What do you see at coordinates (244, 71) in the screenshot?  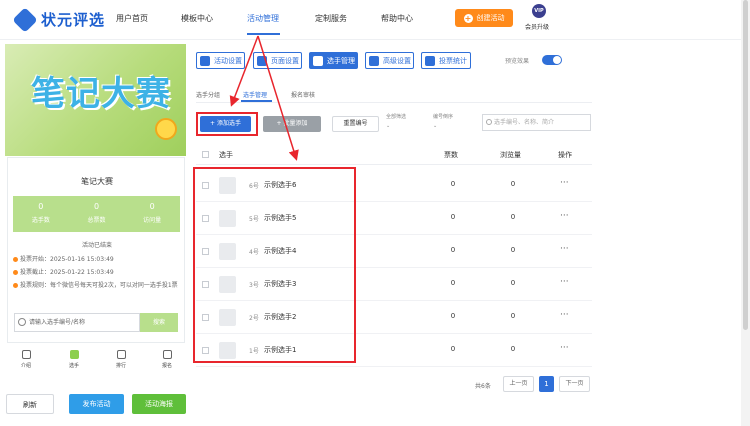 I see `arrow-to-add-button` at bounding box center [244, 71].